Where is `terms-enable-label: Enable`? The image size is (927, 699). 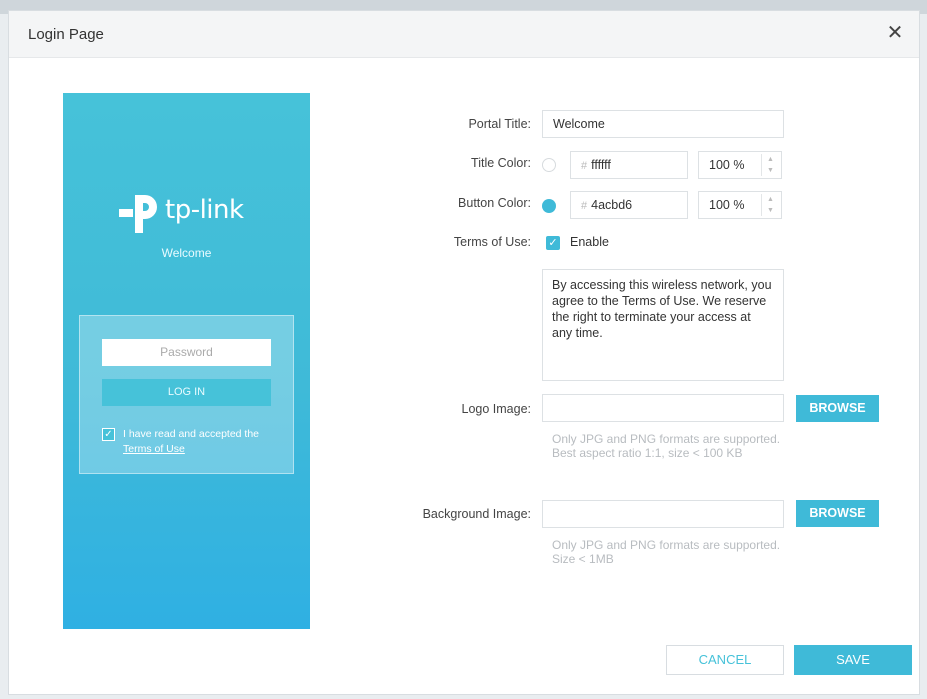 terms-enable-label: Enable is located at coordinates (589, 242).